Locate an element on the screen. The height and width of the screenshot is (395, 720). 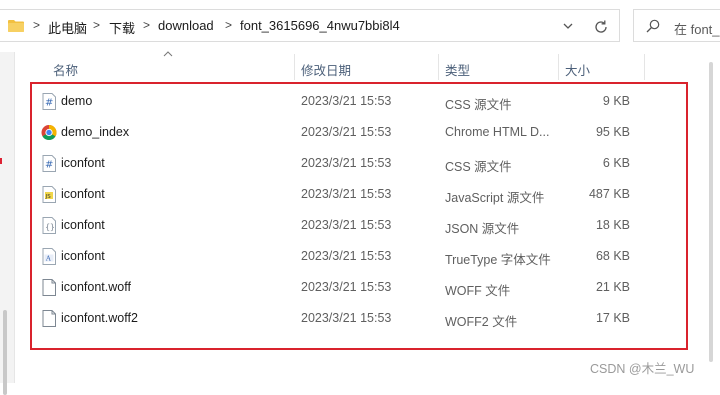
vertical-scrollbar is located at coordinates (711, 217).